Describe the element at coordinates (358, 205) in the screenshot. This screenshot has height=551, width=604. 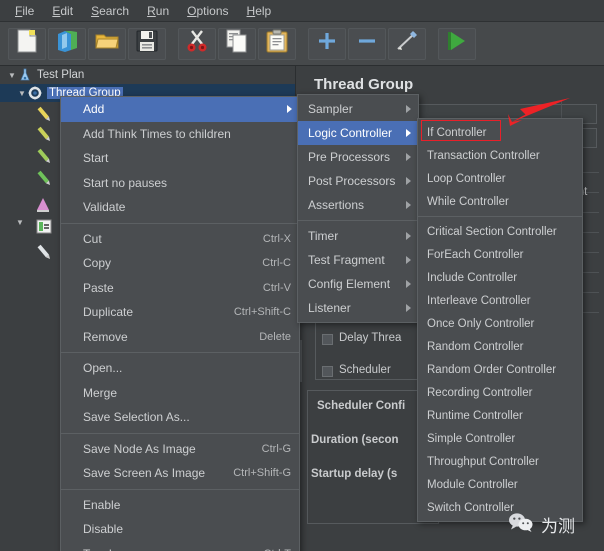
I see `add-menu-item-assertions: Assertions` at that location.